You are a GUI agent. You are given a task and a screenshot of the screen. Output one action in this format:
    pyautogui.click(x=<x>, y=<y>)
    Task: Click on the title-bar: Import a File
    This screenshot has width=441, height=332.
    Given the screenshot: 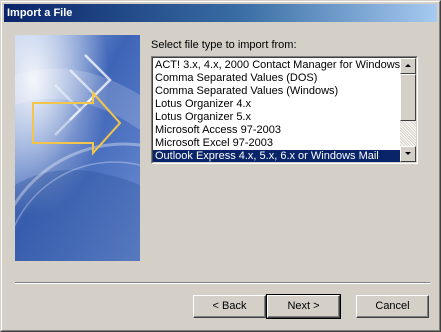 What is the action you would take?
    pyautogui.click(x=220, y=13)
    